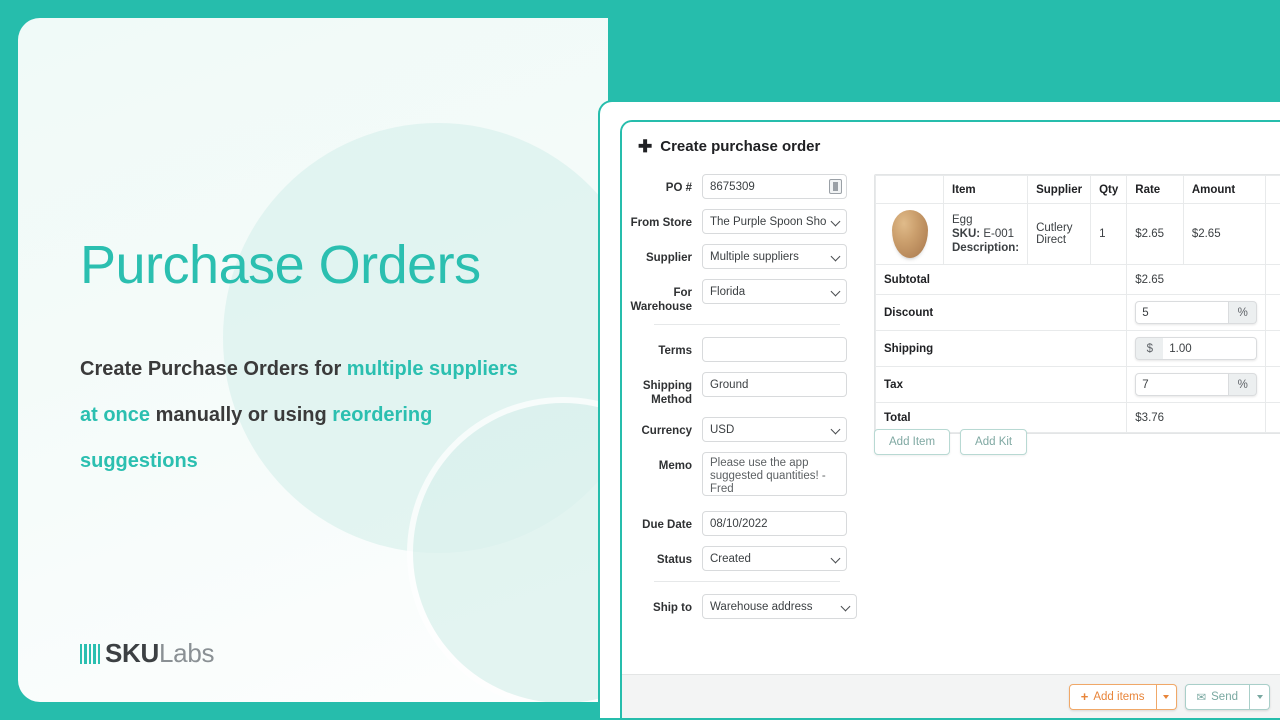 The image size is (1280, 720). I want to click on dollar-icon: $, so click(1149, 348).